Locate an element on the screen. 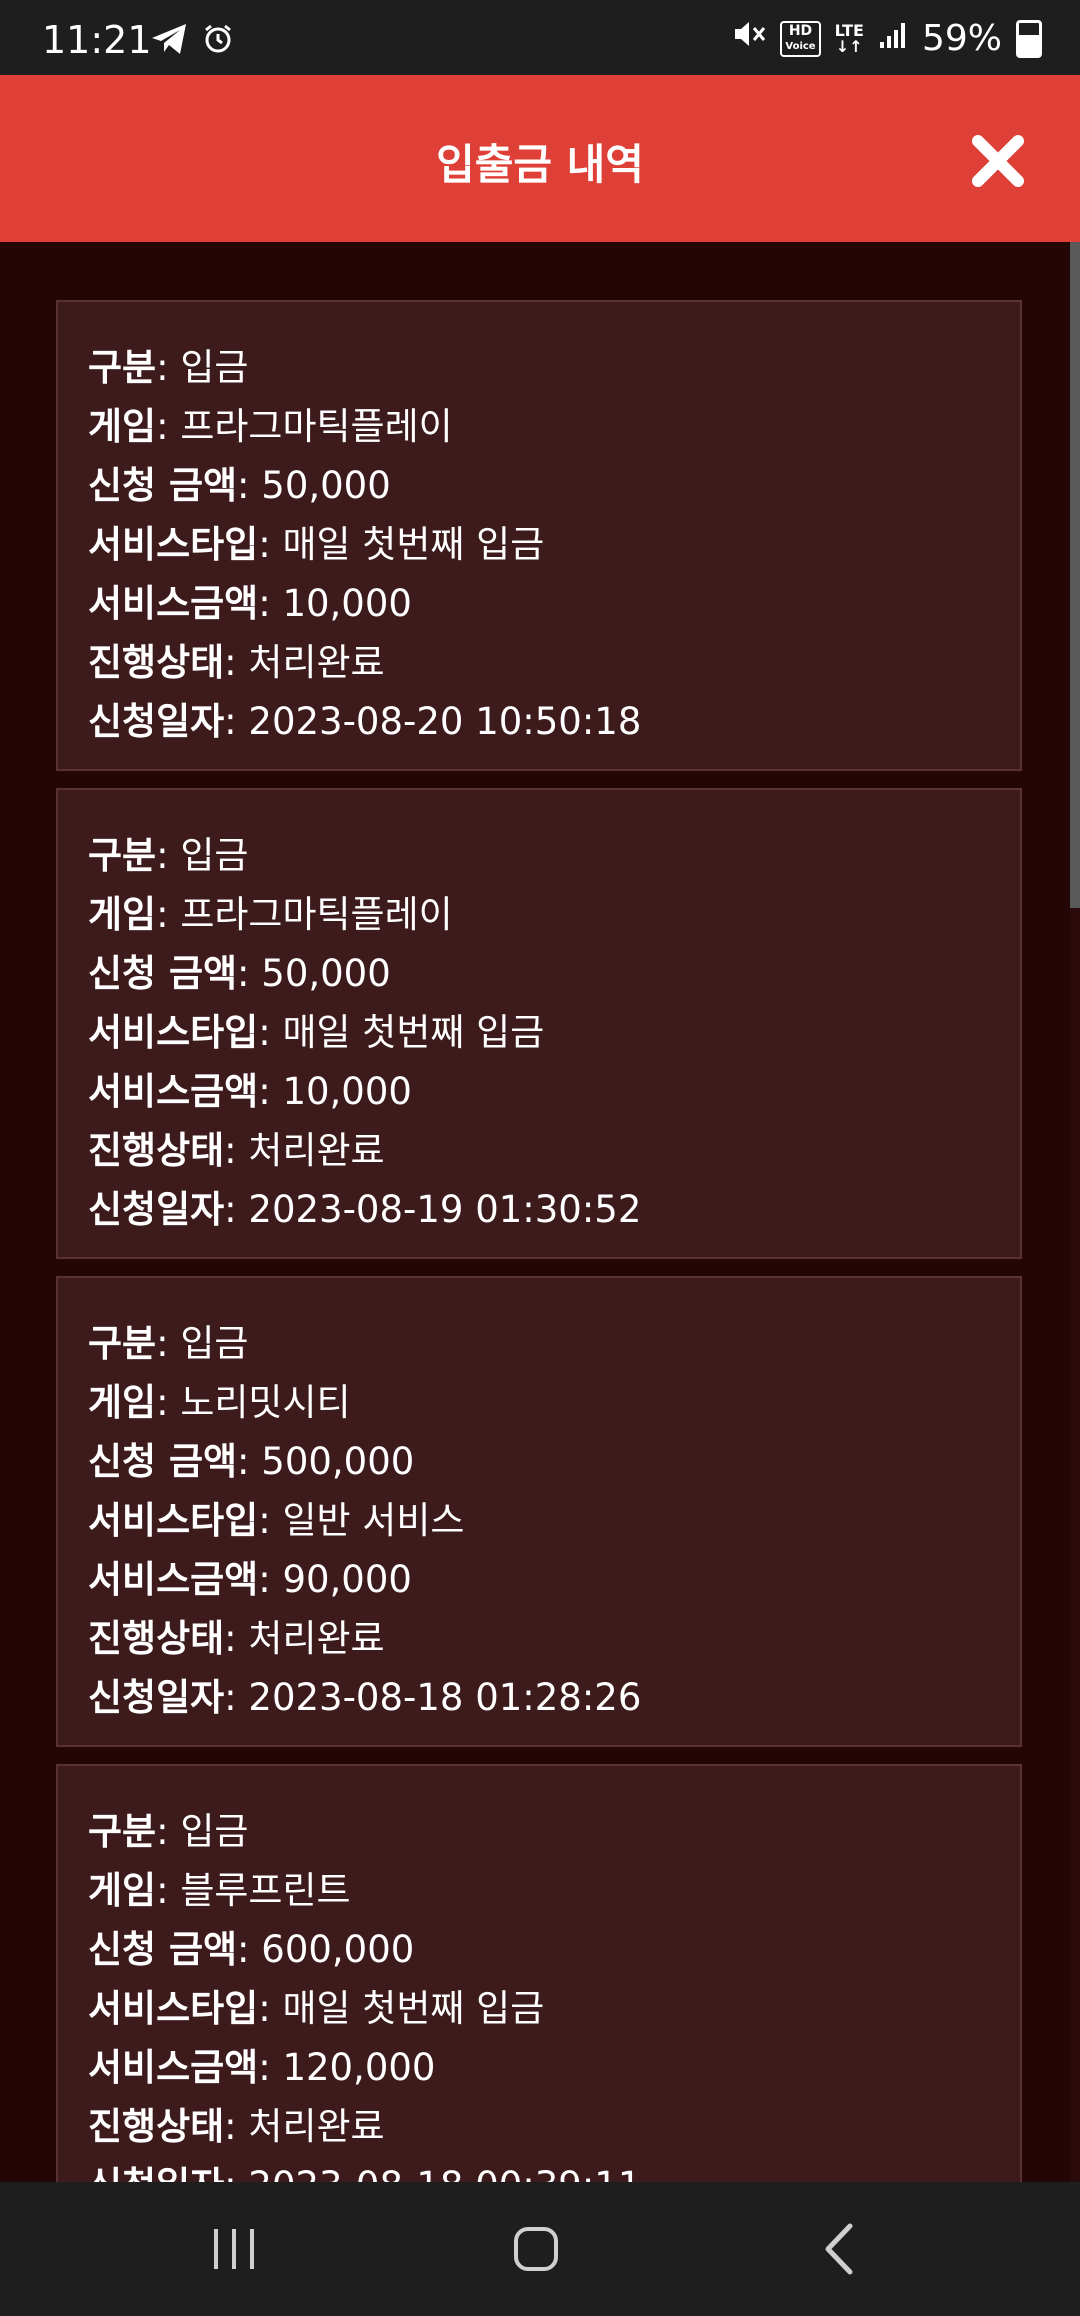  field-date: 신청일자: 2023-08-18 00:39:11 is located at coordinates (364, 2168).